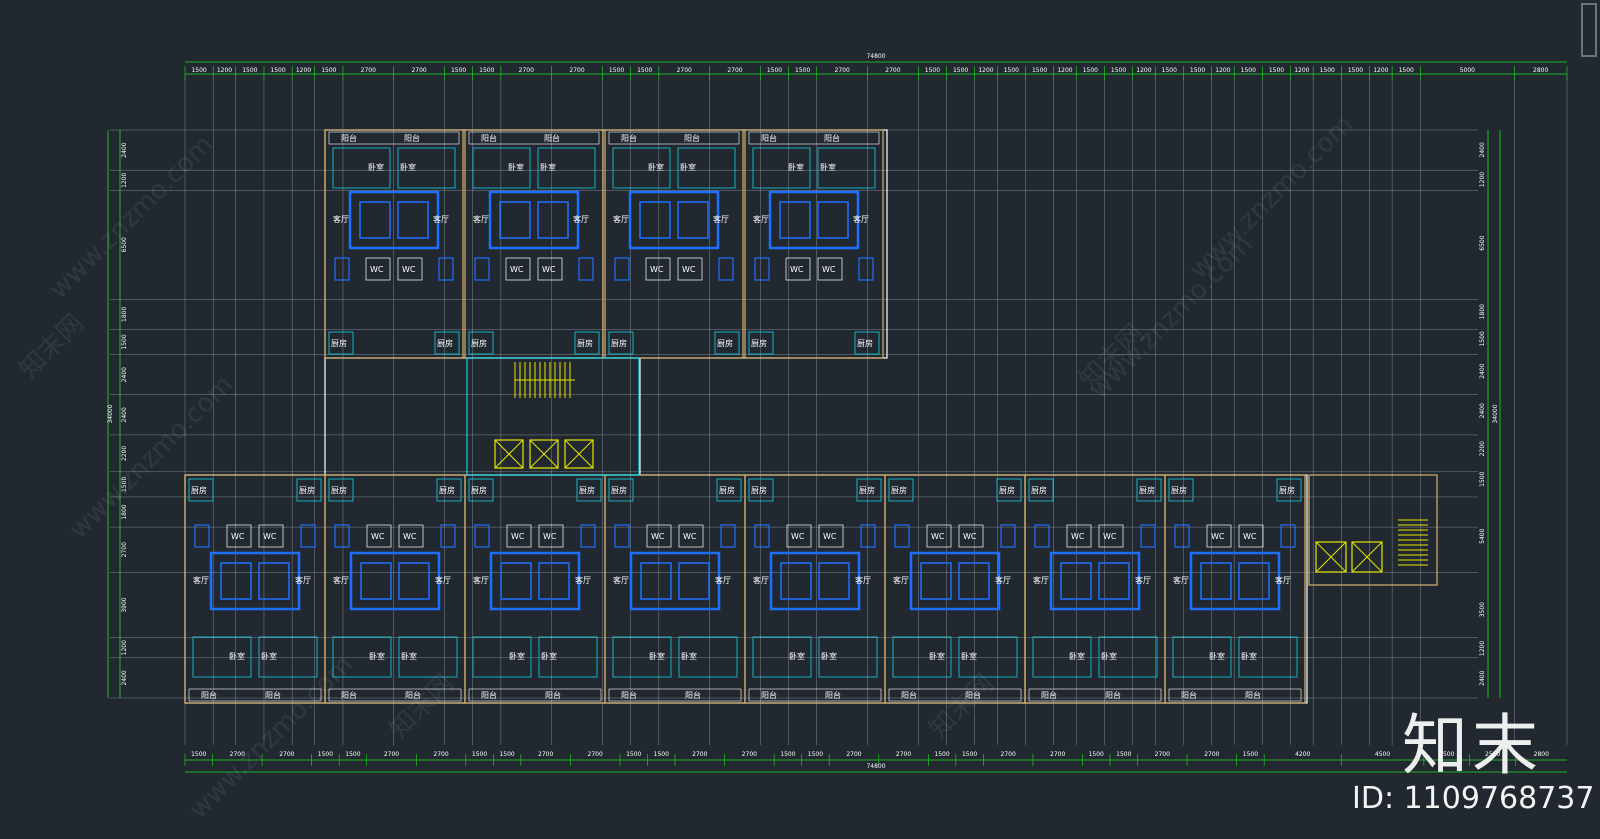  Describe the element at coordinates (110, 413) in the screenshot. I see `dim-left-total: 34000` at that location.